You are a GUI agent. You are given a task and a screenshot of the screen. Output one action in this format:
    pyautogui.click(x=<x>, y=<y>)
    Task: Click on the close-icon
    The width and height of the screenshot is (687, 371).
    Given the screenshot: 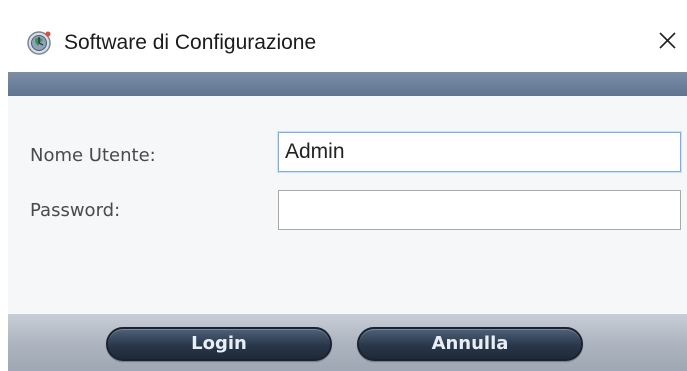 What is the action you would take?
    pyautogui.click(x=667, y=41)
    